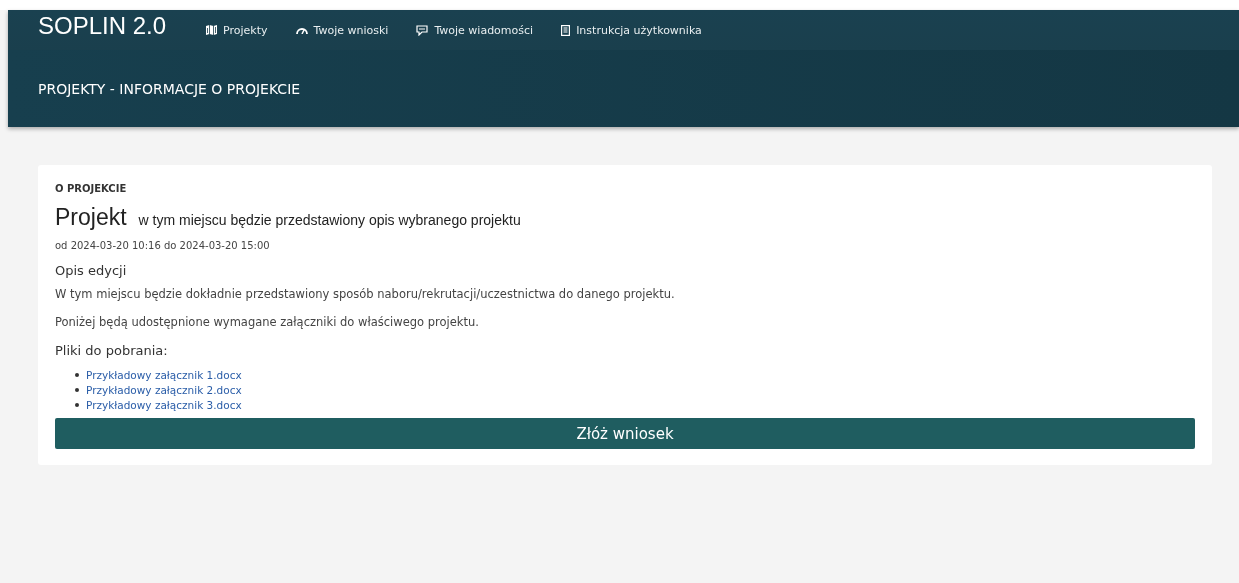 The width and height of the screenshot is (1239, 583). Describe the element at coordinates (342, 30) in the screenshot. I see `nav-link: Twoje wnioski` at that location.